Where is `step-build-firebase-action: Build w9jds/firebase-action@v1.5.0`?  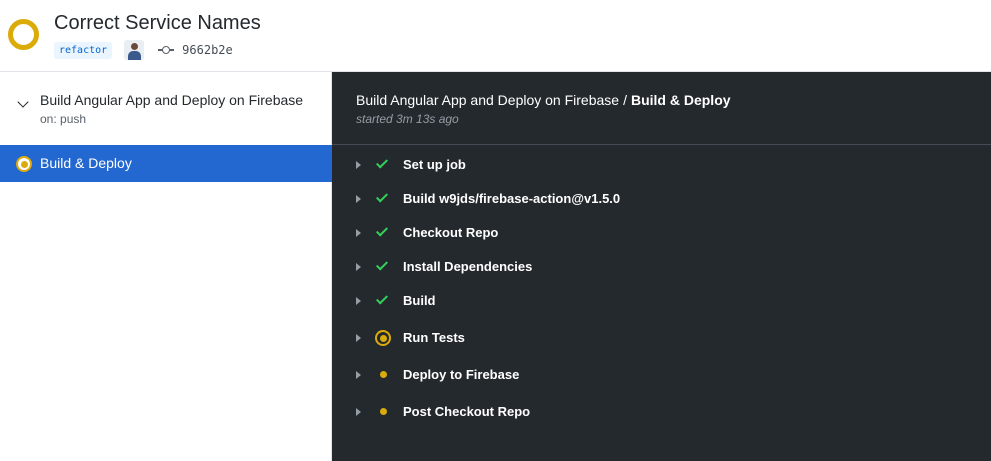
step-build-firebase-action: Build w9jds/firebase-action@v1.5.0 is located at coordinates (661, 199).